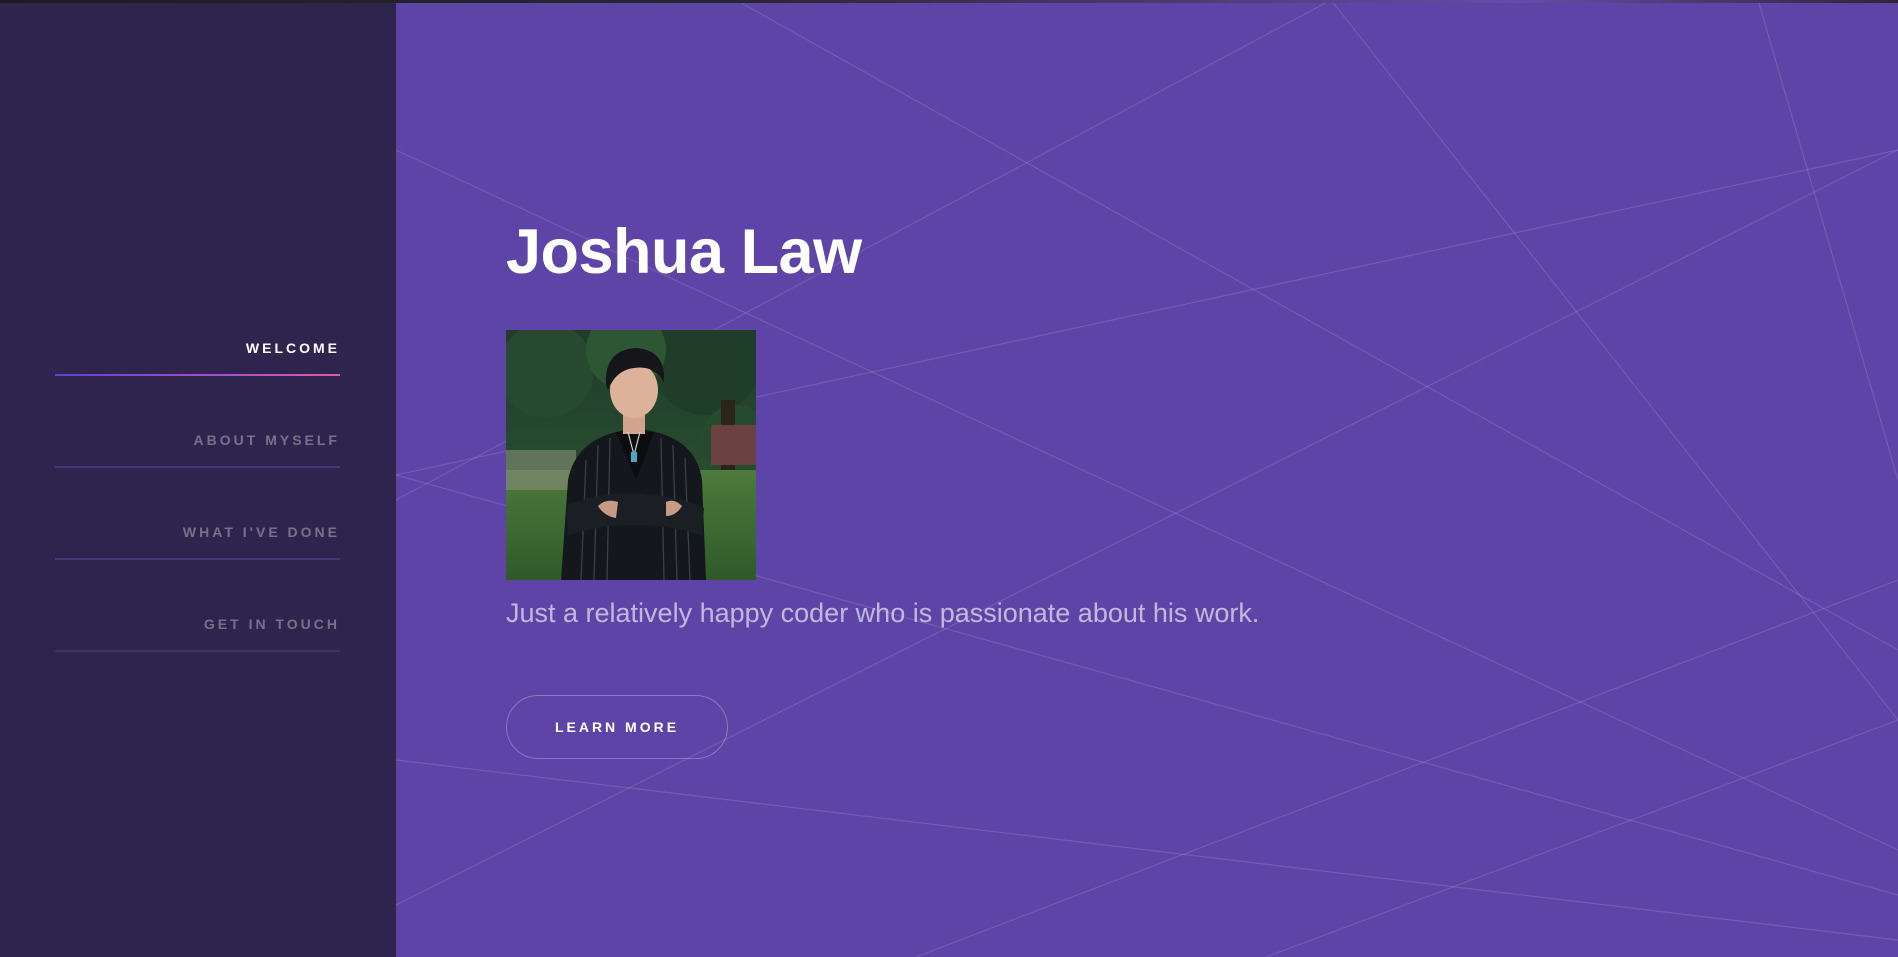 The image size is (1898, 957). Describe the element at coordinates (197, 460) in the screenshot. I see `sidebar-item-about-myself: ABOUT MYSELF` at that location.